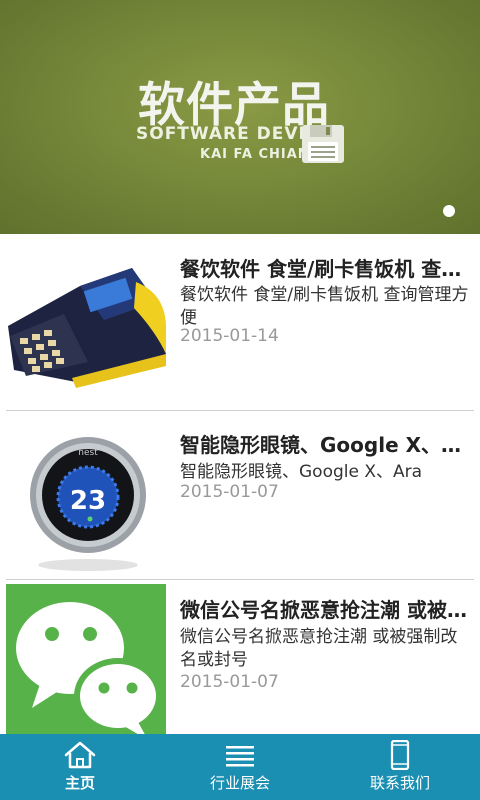 Image resolution: width=480 pixels, height=800 pixels. Describe the element at coordinates (324, 306) in the screenshot. I see `article-summary: 餐饮软件 食堂/刷卡售饭机 查询管理方便` at that location.